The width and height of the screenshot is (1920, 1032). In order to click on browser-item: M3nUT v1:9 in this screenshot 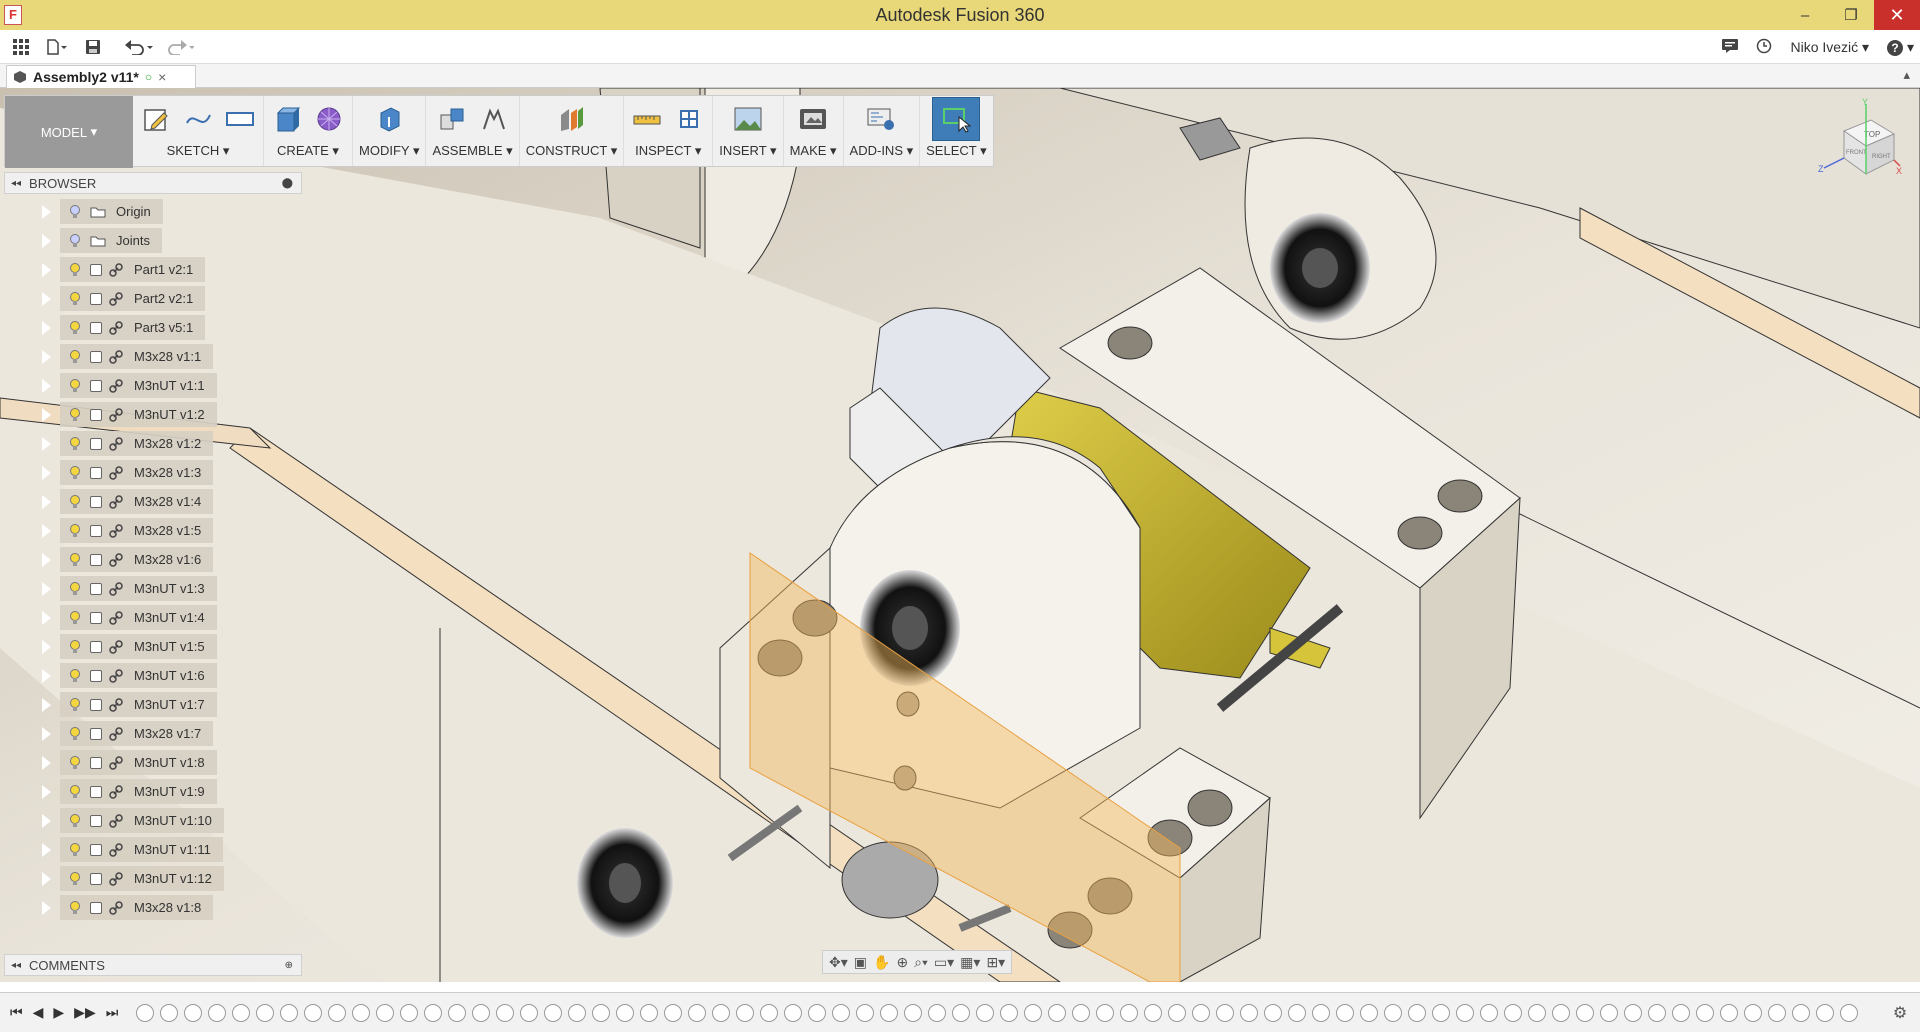, I will do `click(153, 791)`.